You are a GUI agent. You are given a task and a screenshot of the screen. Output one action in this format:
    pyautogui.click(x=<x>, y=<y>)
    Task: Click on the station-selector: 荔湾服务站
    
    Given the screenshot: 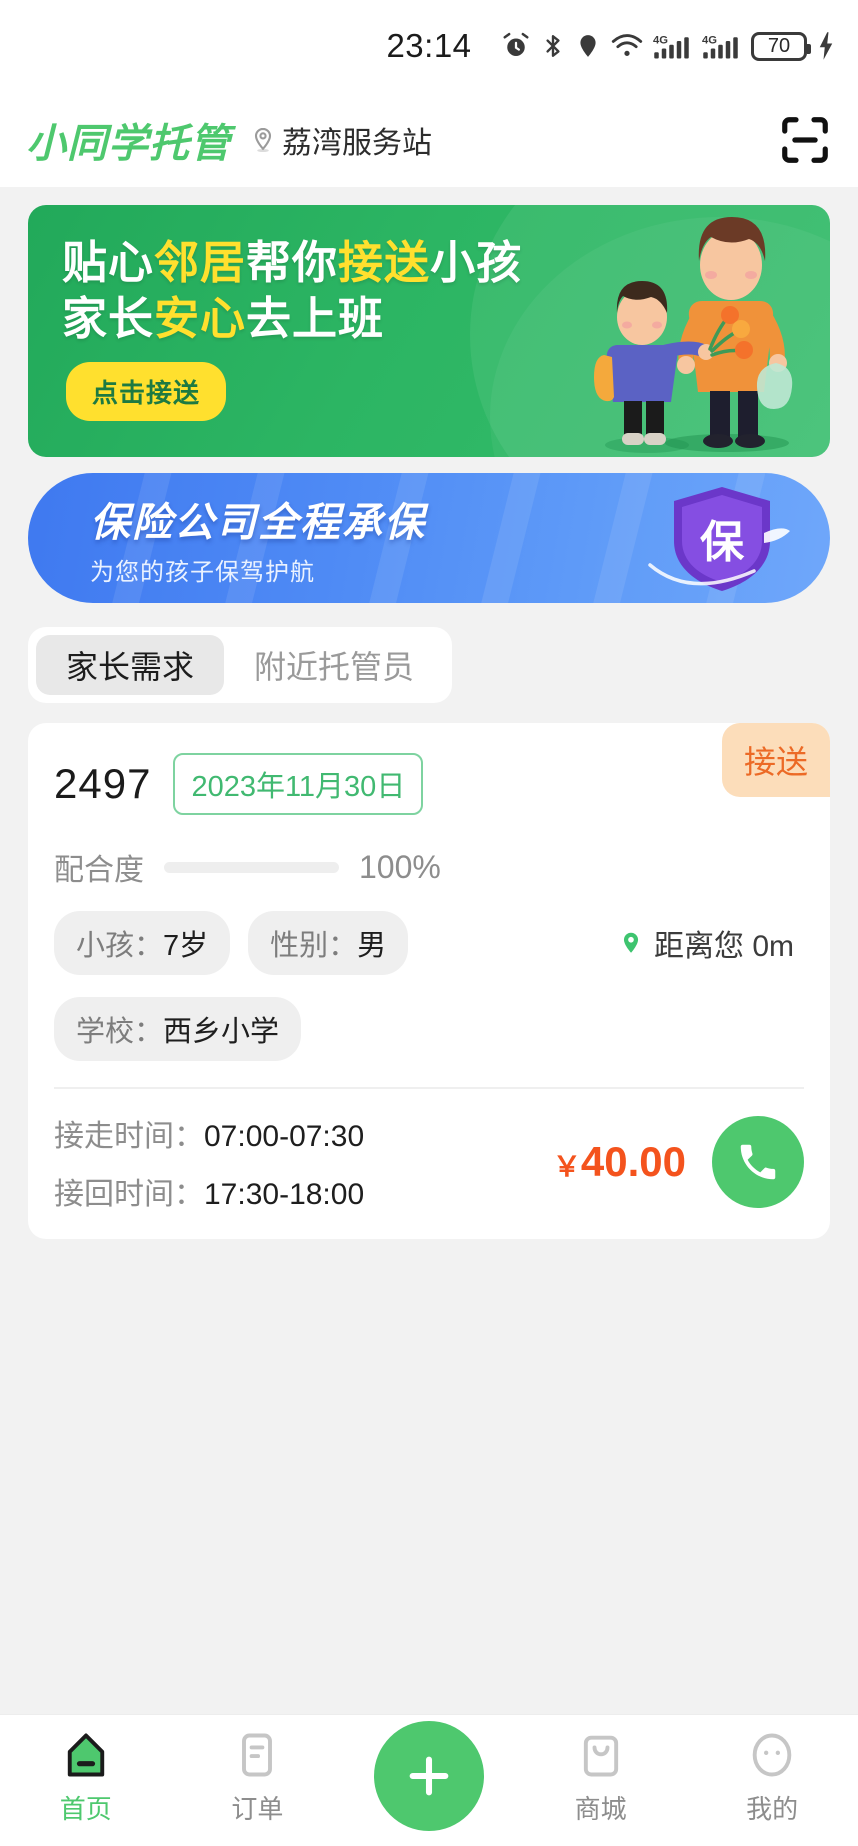 What is the action you would take?
    pyautogui.click(x=340, y=140)
    